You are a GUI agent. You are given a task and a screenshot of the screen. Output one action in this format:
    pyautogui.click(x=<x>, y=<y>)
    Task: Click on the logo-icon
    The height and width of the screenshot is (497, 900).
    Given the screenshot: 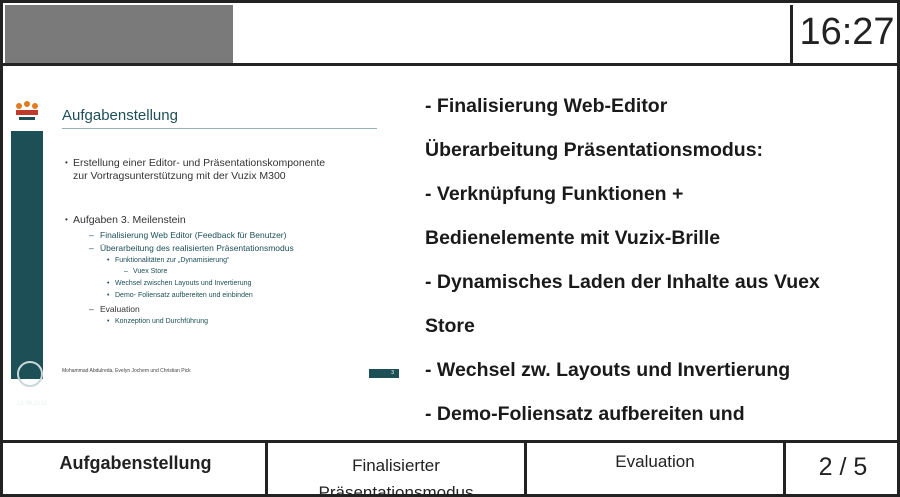 What is the action you would take?
    pyautogui.click(x=27, y=112)
    